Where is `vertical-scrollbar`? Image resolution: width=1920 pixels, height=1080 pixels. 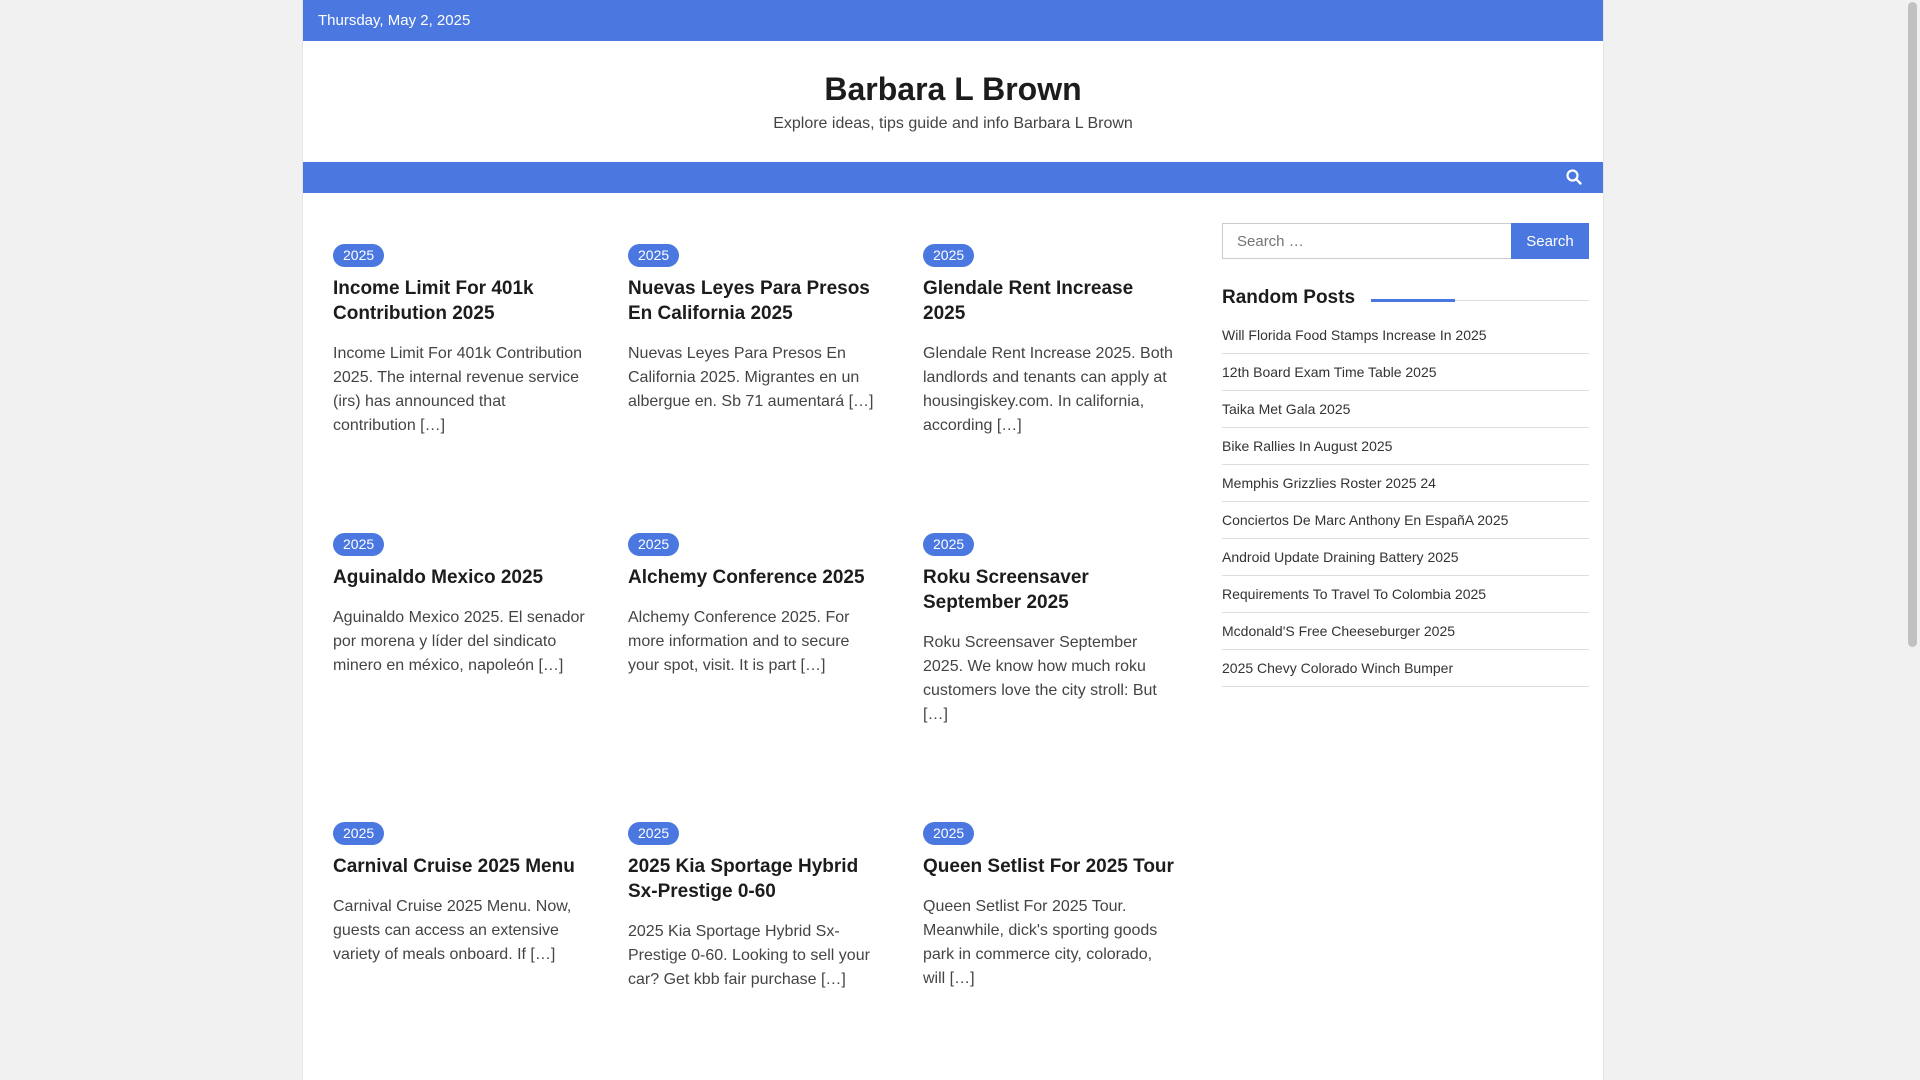 vertical-scrollbar is located at coordinates (1912, 540).